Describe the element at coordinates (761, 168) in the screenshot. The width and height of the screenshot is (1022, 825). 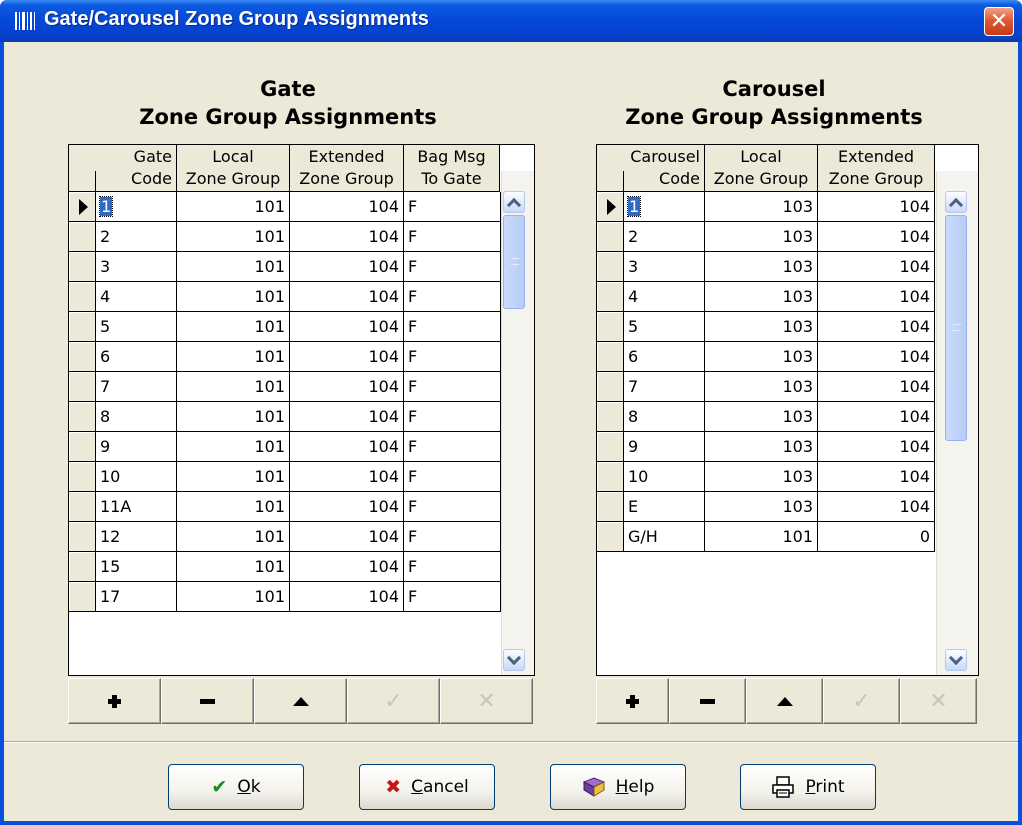
I see `carousel-col-header-local: Local Zone Group` at that location.